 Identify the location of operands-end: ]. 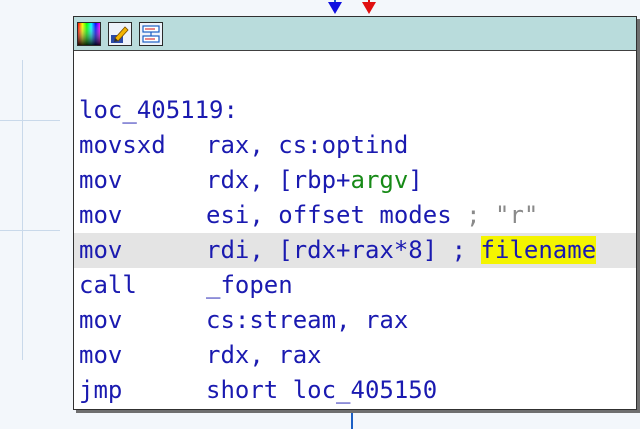
(415, 180).